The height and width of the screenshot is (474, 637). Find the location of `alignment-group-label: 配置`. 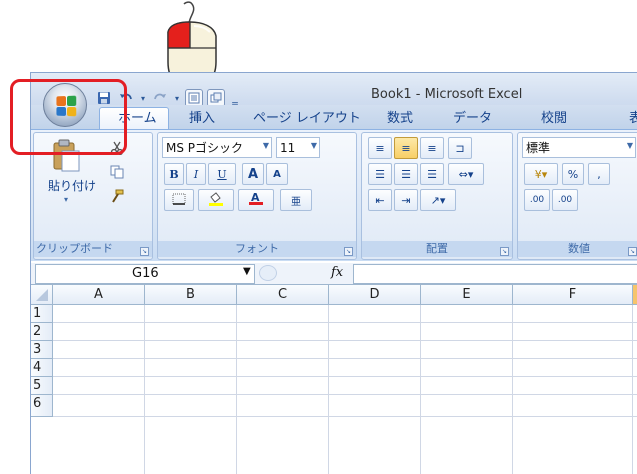

alignment-group-label: 配置 is located at coordinates (437, 249).